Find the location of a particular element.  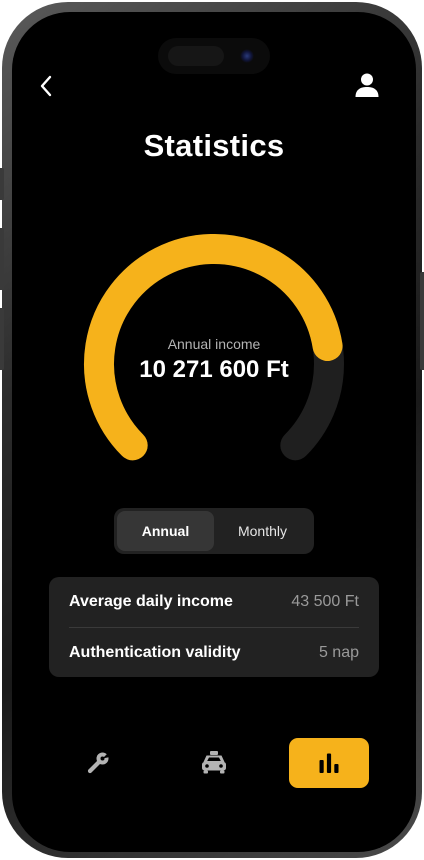

volume-down-button is located at coordinates (2, 339).